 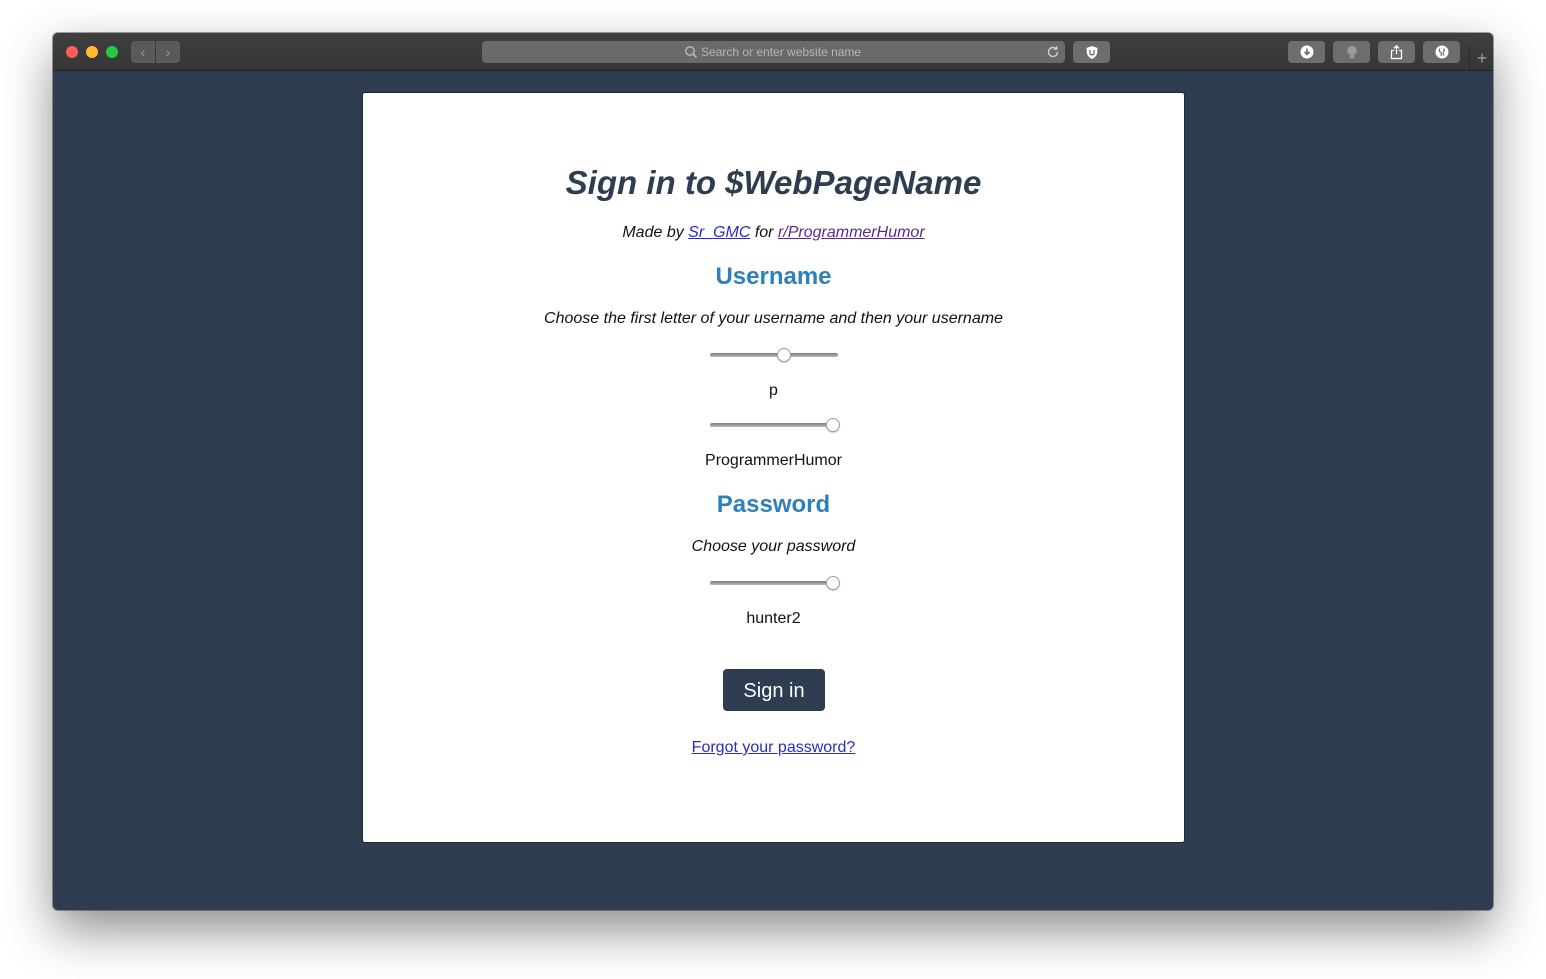 I want to click on shield-icon, so click(x=1091, y=52).